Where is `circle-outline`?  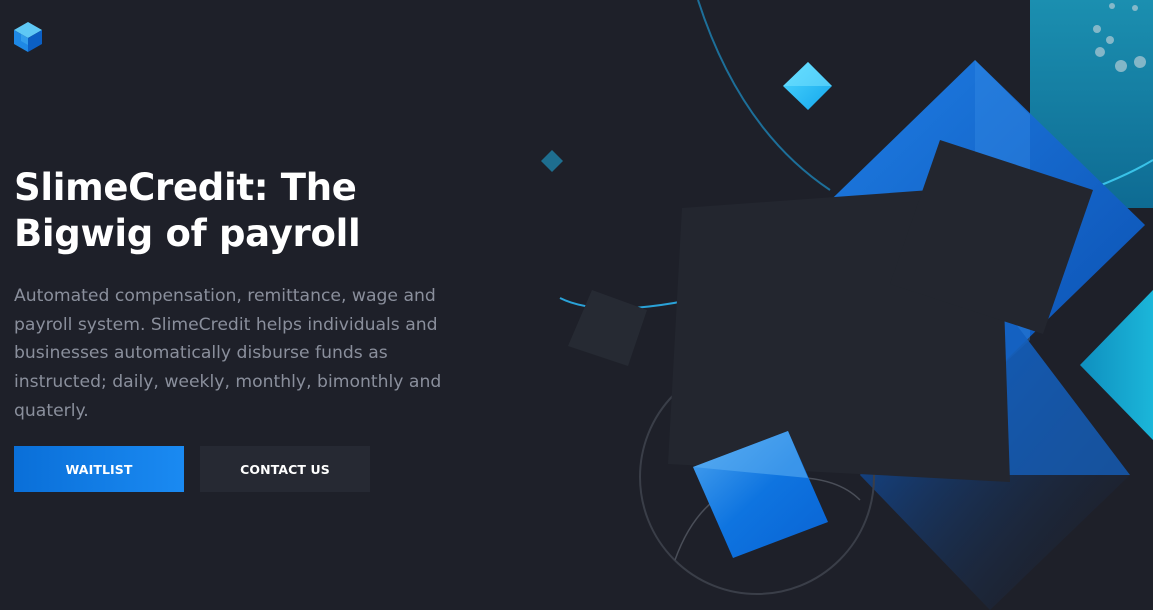 circle-outline is located at coordinates (757, 477).